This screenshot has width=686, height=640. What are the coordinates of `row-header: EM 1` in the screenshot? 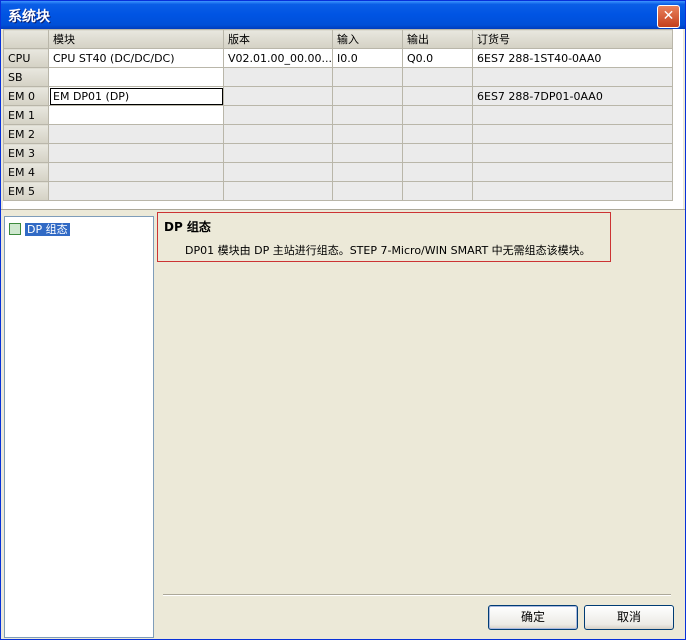 It's located at (26, 115).